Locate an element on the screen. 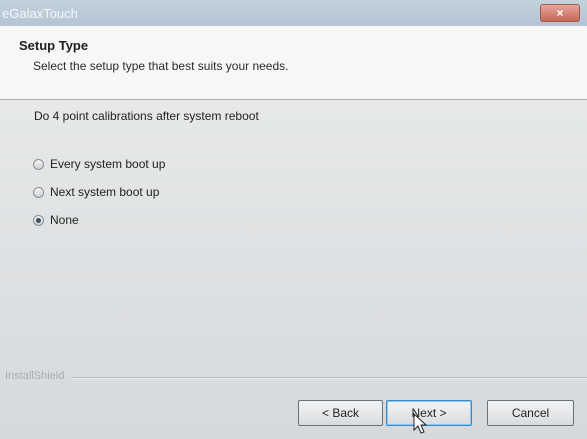 The width and height of the screenshot is (587, 439). cancel-button: Cancel is located at coordinates (530, 413).